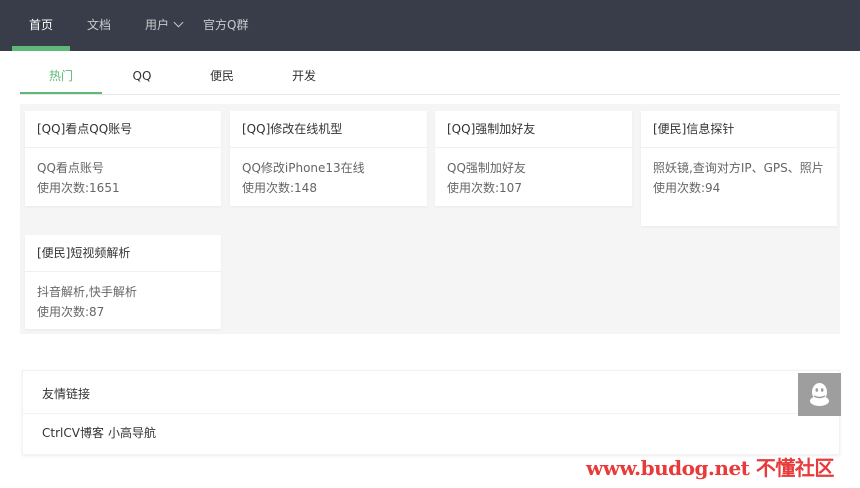 The image size is (860, 488). I want to click on nav-item-user-label: 用户, so click(157, 25).